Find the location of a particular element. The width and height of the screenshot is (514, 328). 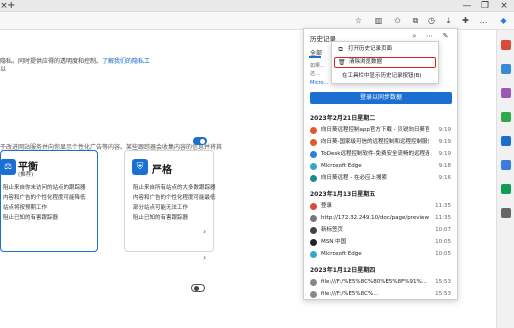

history-item: 向日葵远程控制app官方下载 - 贝锐向日葵官网 9:19 is located at coordinates (381, 130).